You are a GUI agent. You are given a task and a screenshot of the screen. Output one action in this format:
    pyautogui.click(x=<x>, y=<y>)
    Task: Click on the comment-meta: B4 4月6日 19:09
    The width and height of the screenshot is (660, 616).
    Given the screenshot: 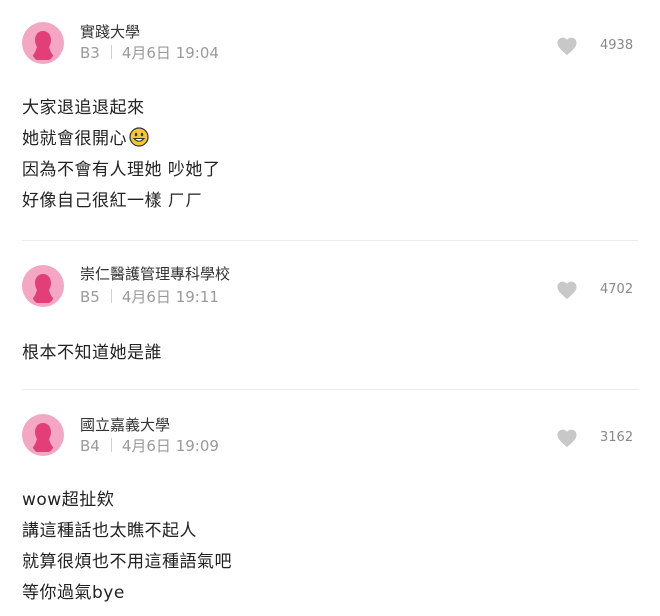 What is the action you would take?
    pyautogui.click(x=149, y=445)
    